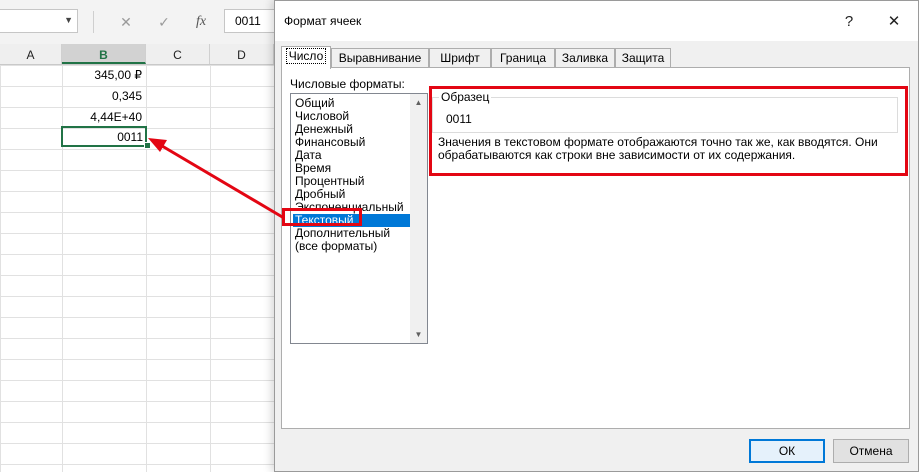 This screenshot has height=472, width=919. What do you see at coordinates (351, 246) in the screenshot?
I see `format-item-custom: (все форматы)` at bounding box center [351, 246].